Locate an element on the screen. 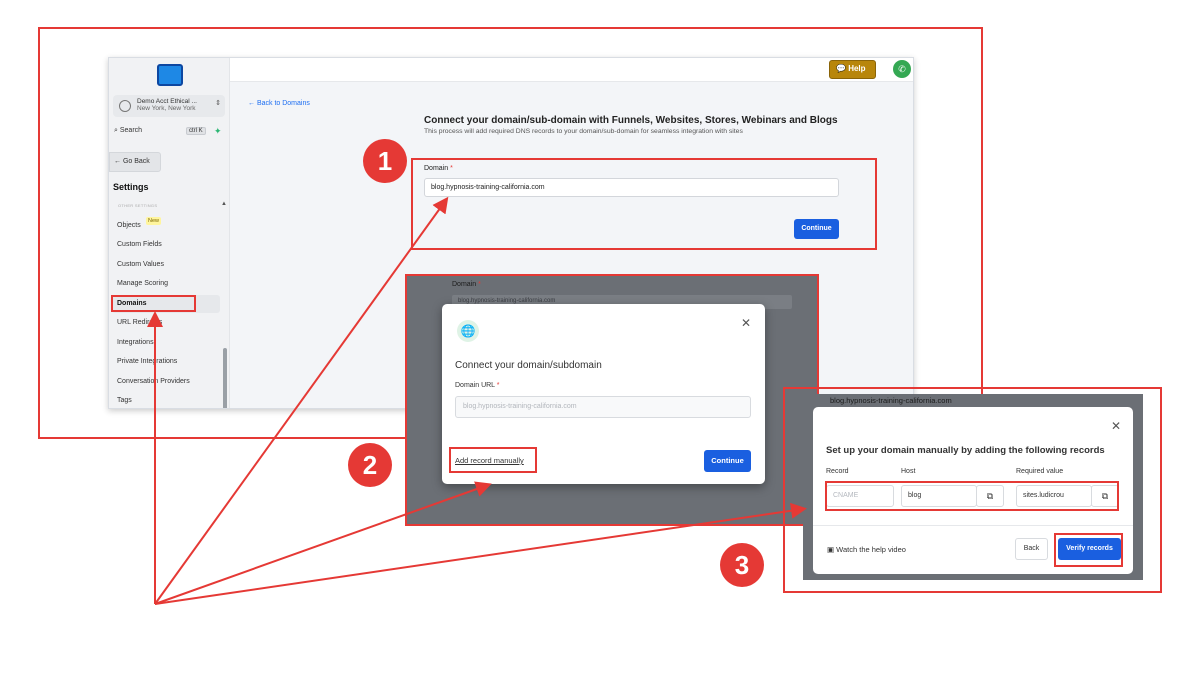 This screenshot has width=1200, height=675. arrow-to-step3 is located at coordinates (480, 553).